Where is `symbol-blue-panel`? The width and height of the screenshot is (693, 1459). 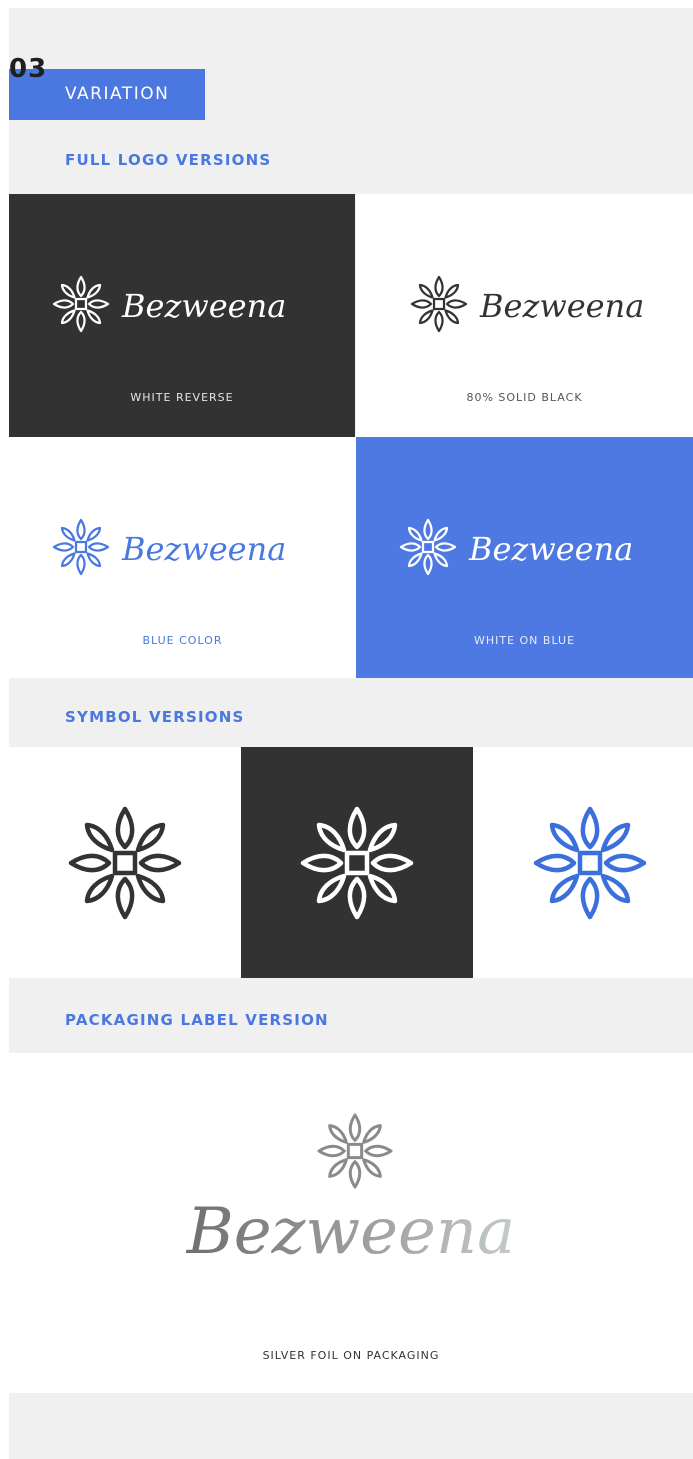 symbol-blue-panel is located at coordinates (583, 862).